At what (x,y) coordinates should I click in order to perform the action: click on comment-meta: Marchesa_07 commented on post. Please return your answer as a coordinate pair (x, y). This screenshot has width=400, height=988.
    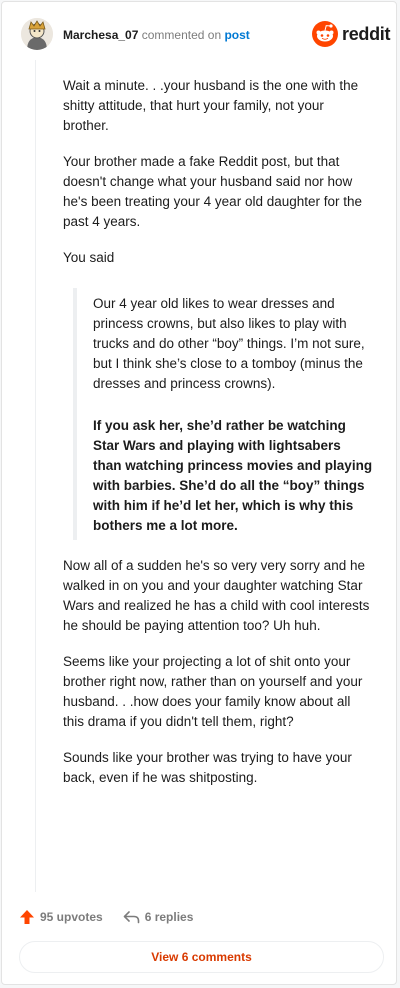
    Looking at the image, I should click on (156, 35).